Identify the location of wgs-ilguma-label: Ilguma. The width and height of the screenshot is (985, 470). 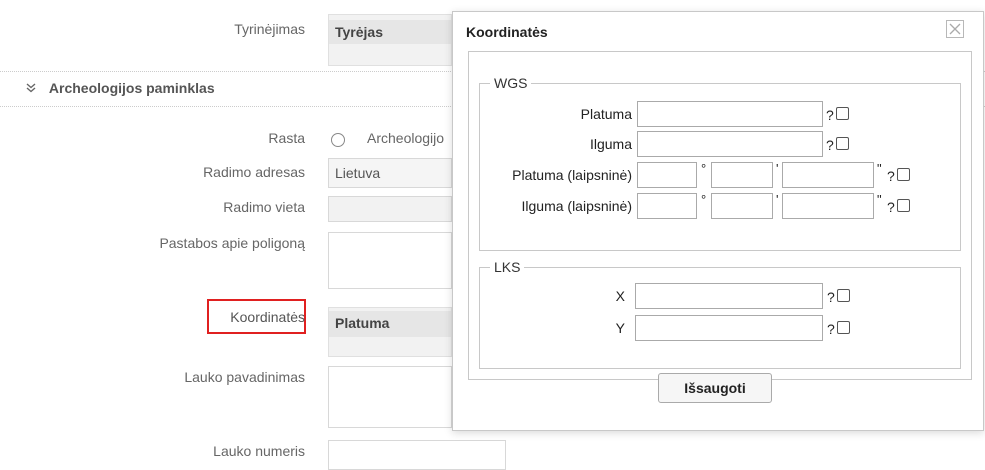
(610, 144).